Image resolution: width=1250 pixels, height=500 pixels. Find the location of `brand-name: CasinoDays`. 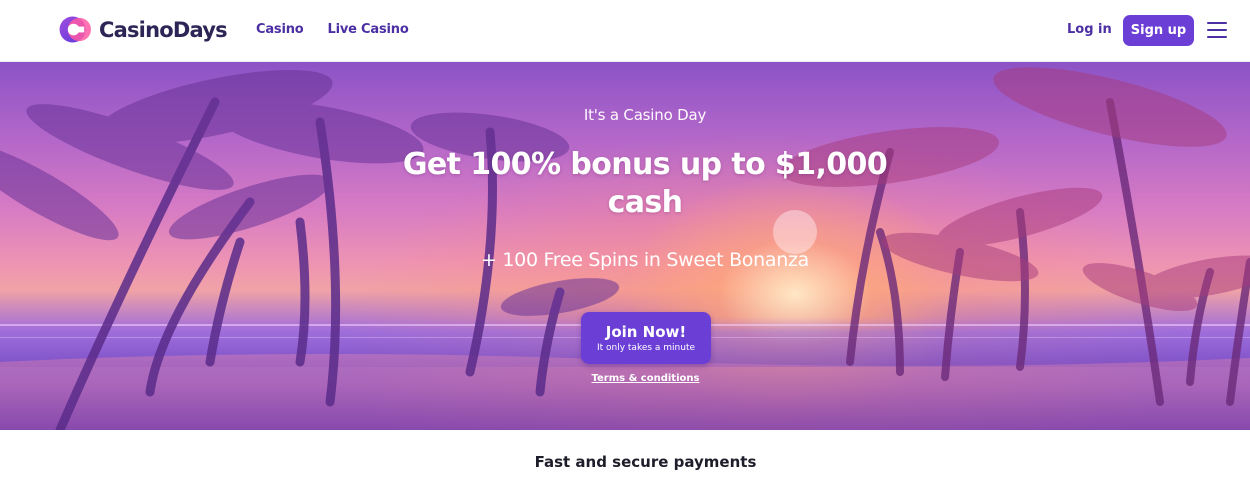

brand-name: CasinoDays is located at coordinates (163, 29).